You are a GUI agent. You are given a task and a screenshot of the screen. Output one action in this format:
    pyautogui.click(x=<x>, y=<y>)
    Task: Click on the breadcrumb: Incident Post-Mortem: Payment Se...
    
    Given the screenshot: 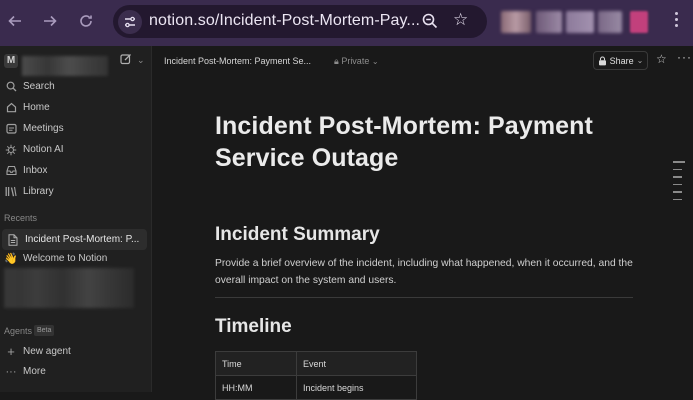 What is the action you would take?
    pyautogui.click(x=237, y=61)
    